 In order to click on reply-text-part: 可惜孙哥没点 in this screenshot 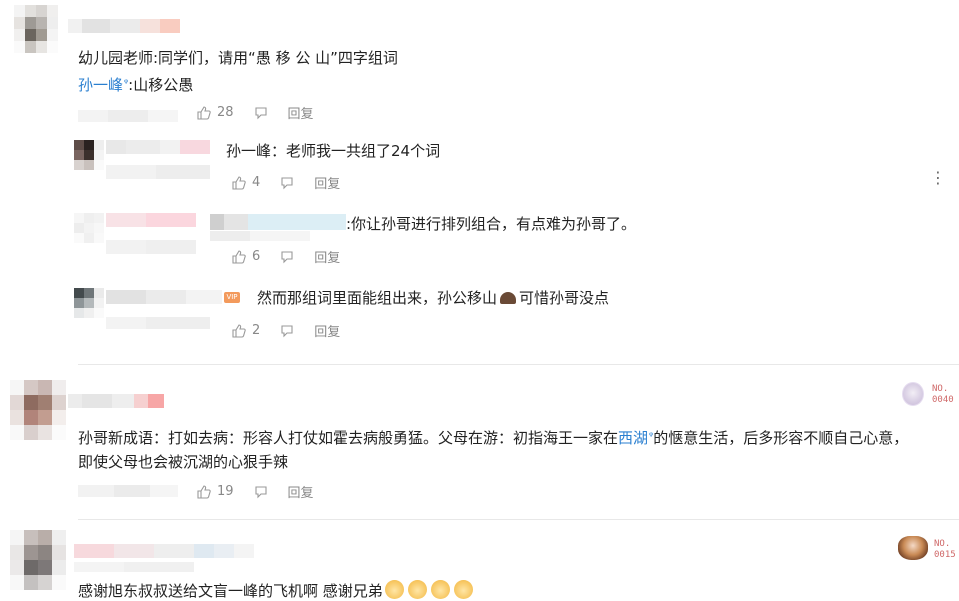, I will do `click(564, 298)`.